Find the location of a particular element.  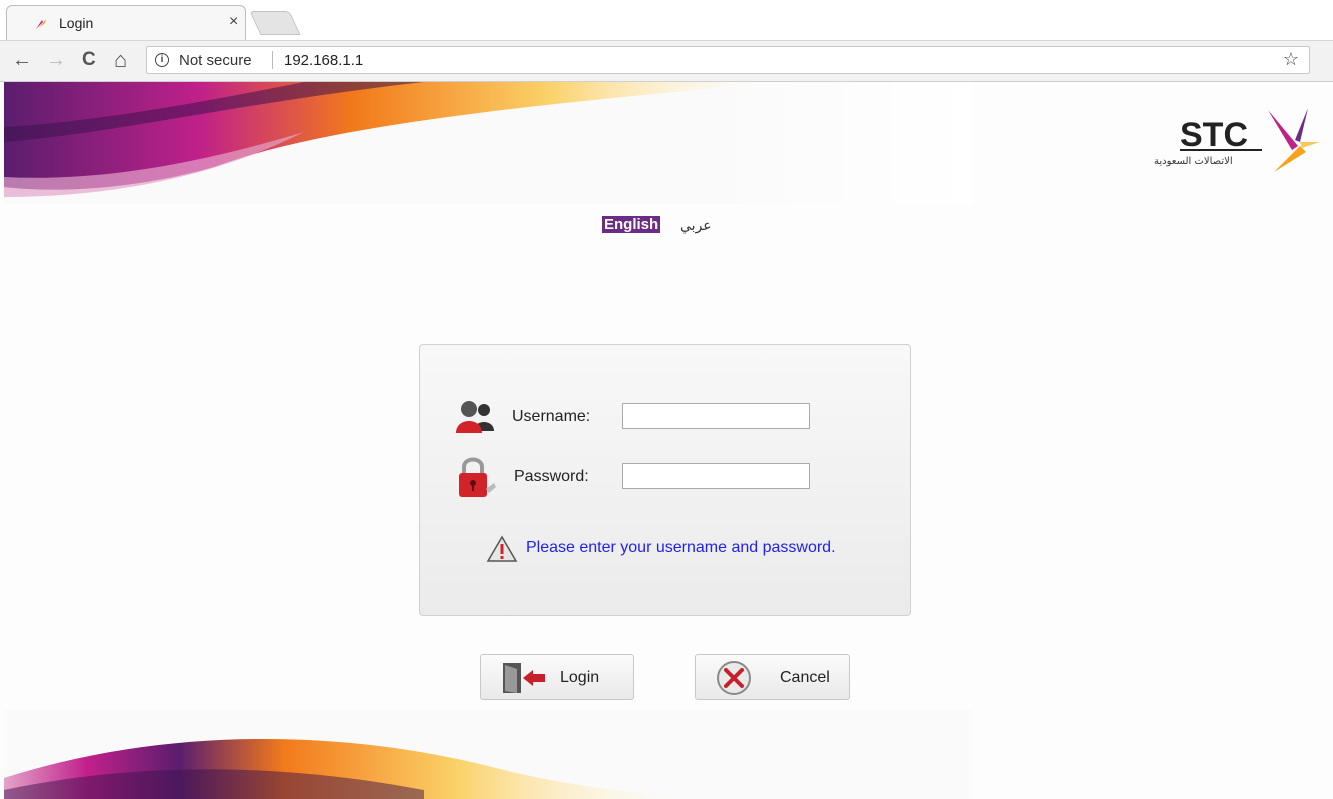

cancel-button-label: Cancel is located at coordinates (805, 677).